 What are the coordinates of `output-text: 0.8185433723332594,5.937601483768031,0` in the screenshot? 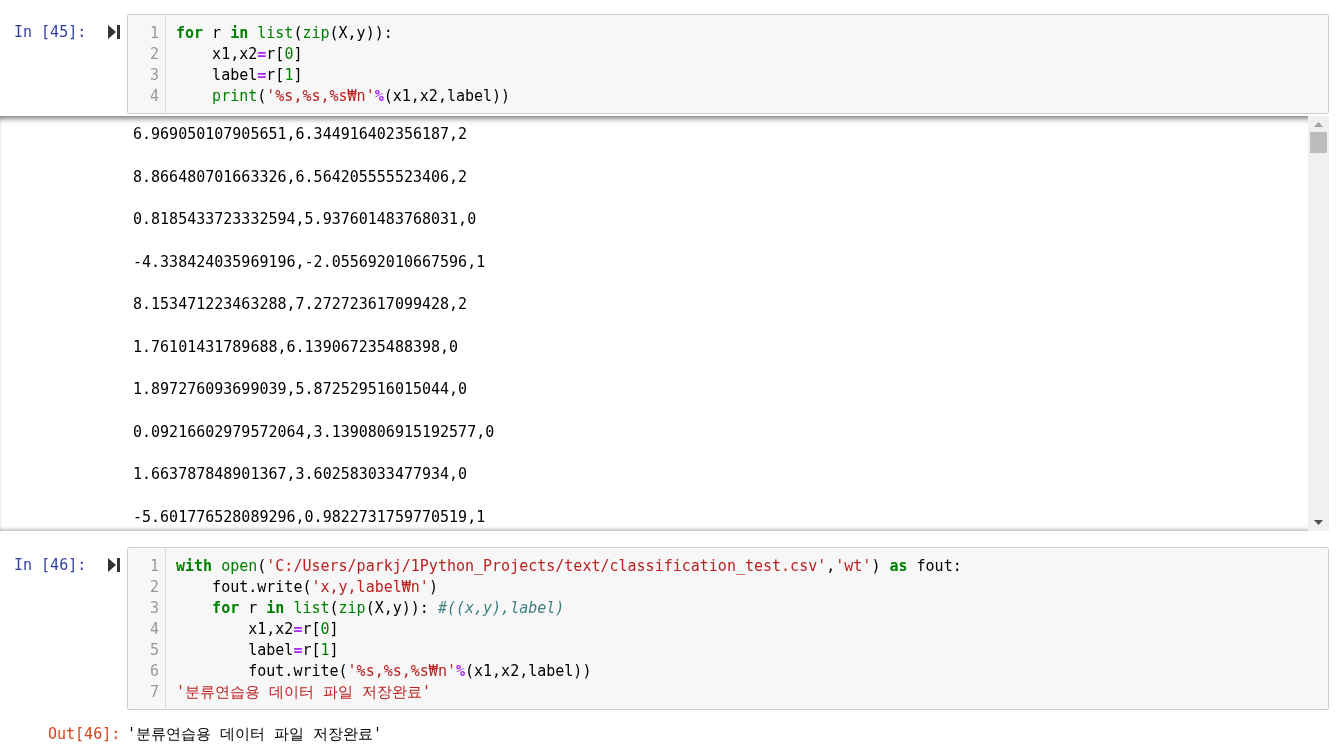 It's located at (305, 219).